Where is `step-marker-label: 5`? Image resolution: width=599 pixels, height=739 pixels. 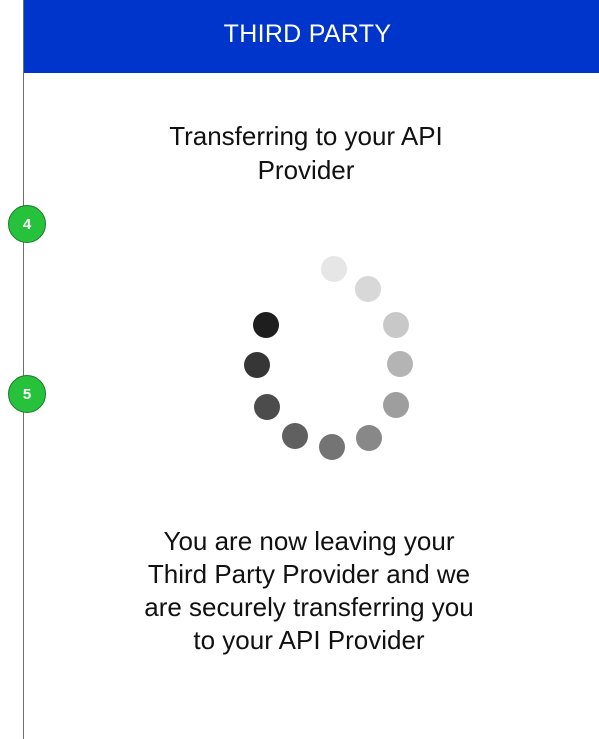
step-marker-label: 5 is located at coordinates (27, 394).